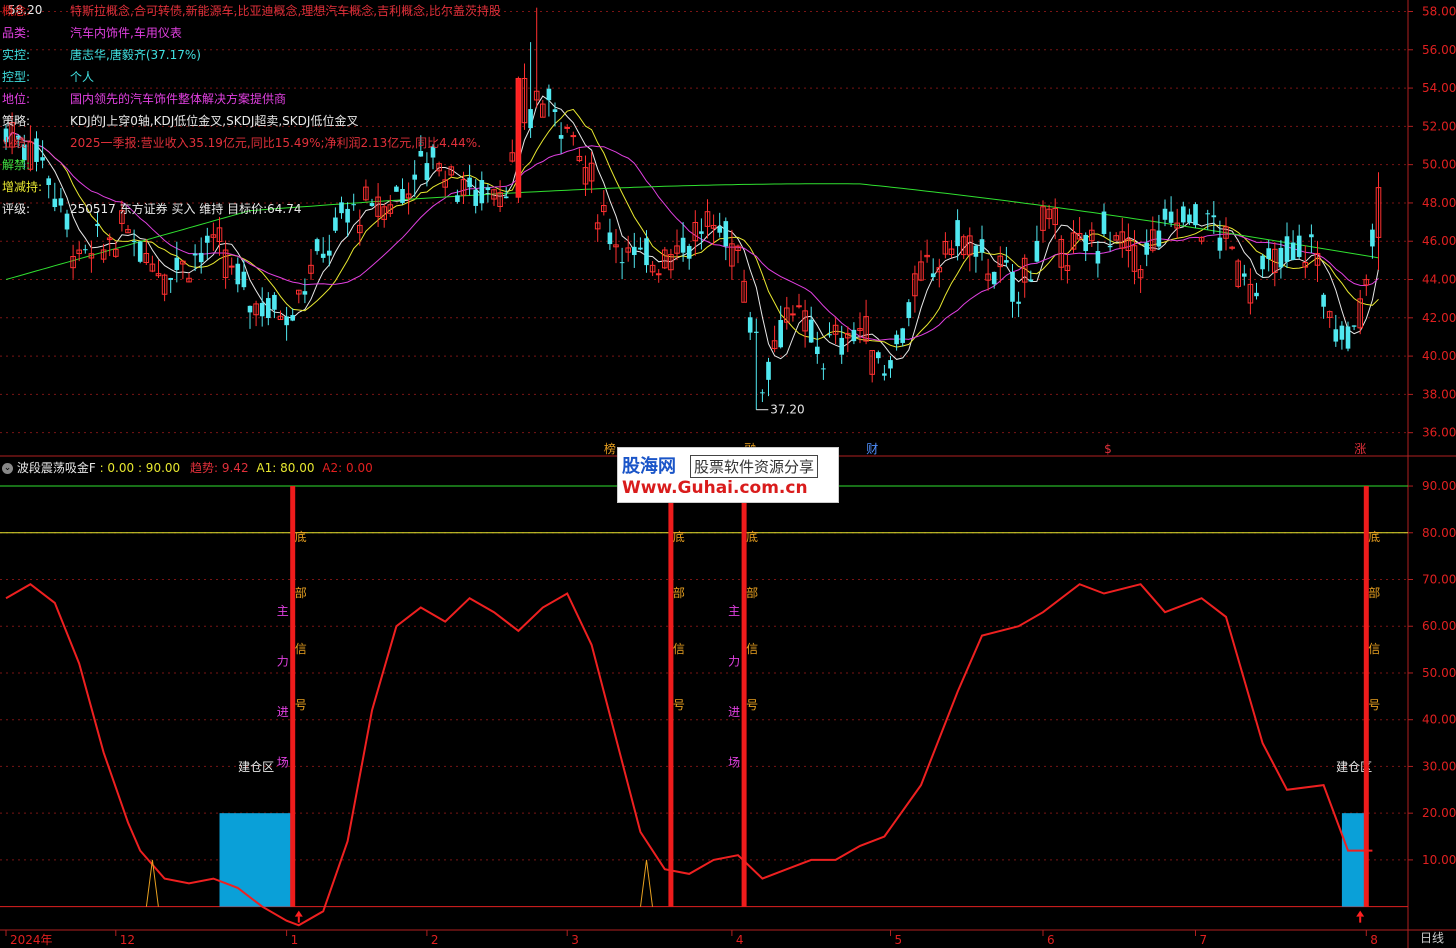  I want to click on info-key: 业绩:, so click(16, 143).